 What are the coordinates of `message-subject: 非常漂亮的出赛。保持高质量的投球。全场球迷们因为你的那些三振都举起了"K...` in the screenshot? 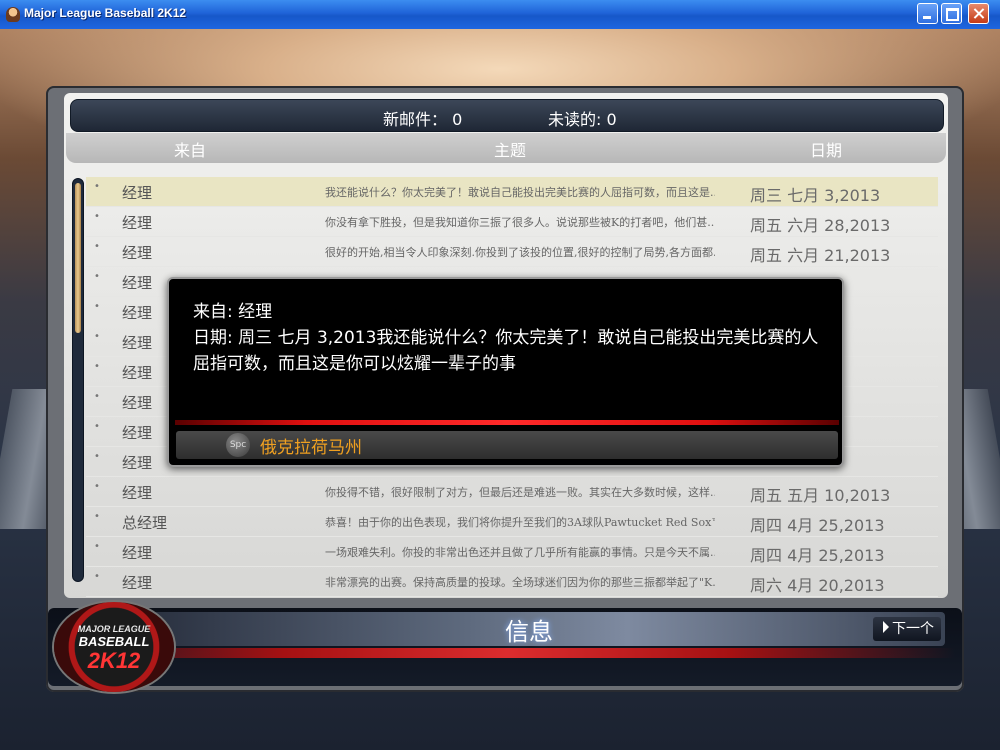 It's located at (520, 582).